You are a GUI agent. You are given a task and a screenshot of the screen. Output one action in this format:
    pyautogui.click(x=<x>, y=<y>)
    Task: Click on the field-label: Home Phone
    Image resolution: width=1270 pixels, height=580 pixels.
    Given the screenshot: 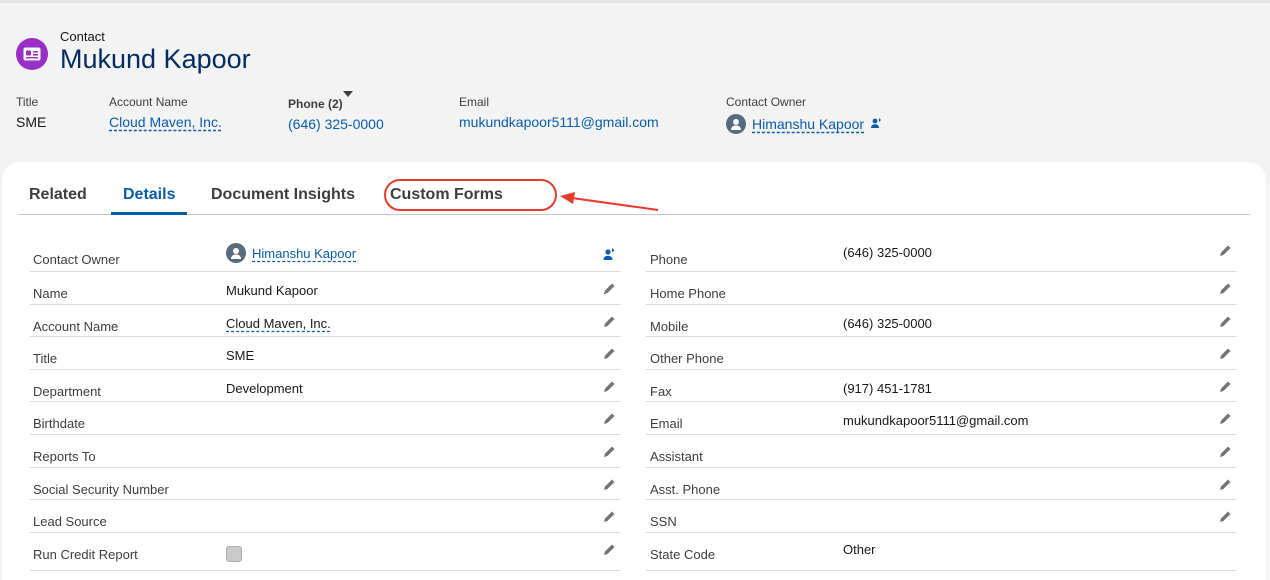 What is the action you would take?
    pyautogui.click(x=688, y=293)
    